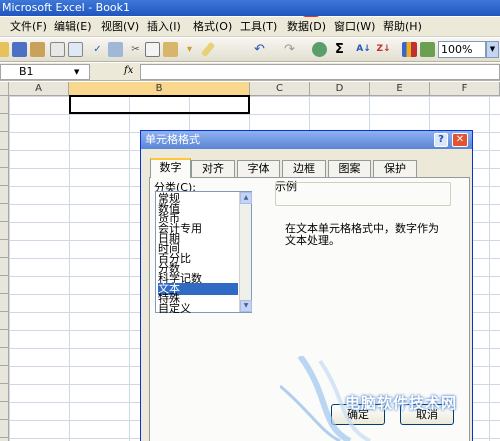  I want to click on autosum-icon: Σ, so click(339, 49).